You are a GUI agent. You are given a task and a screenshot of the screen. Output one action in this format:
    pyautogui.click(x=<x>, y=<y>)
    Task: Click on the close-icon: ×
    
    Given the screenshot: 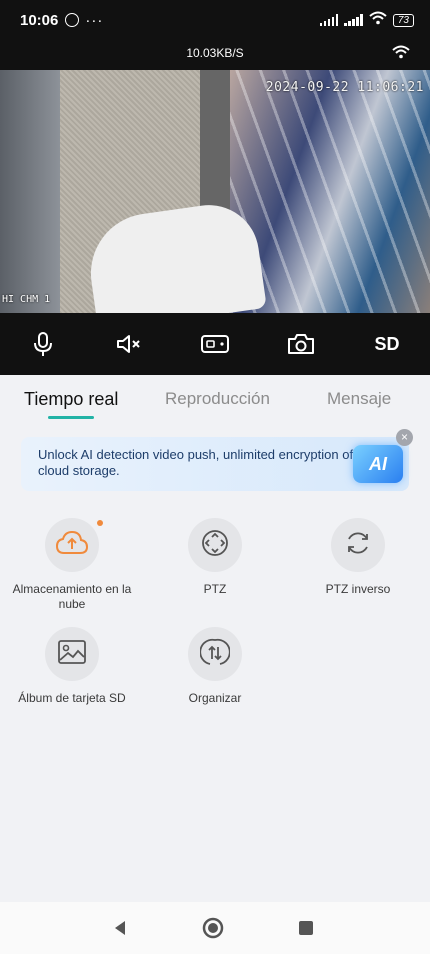 What is the action you would take?
    pyautogui.click(x=404, y=437)
    